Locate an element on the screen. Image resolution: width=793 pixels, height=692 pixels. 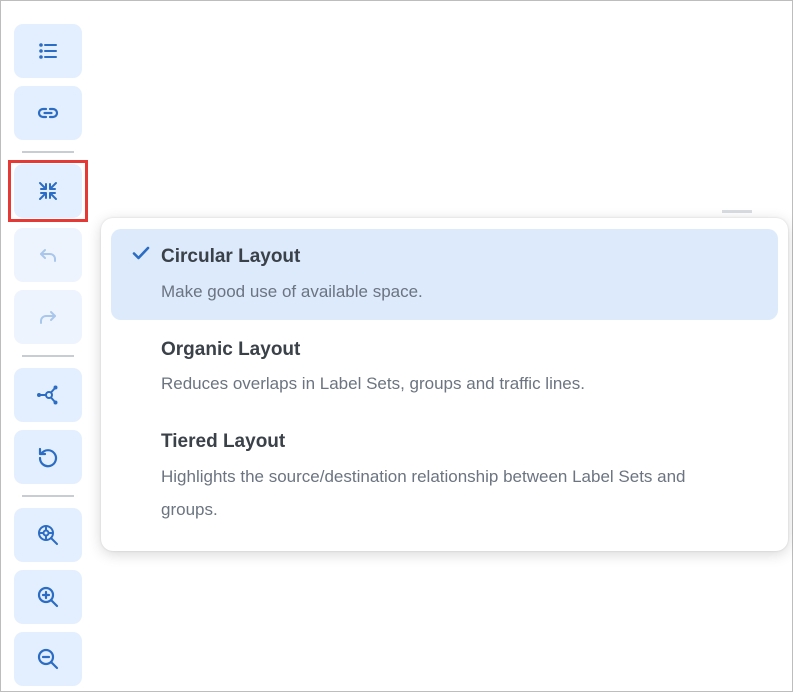
link-button is located at coordinates (48, 113).